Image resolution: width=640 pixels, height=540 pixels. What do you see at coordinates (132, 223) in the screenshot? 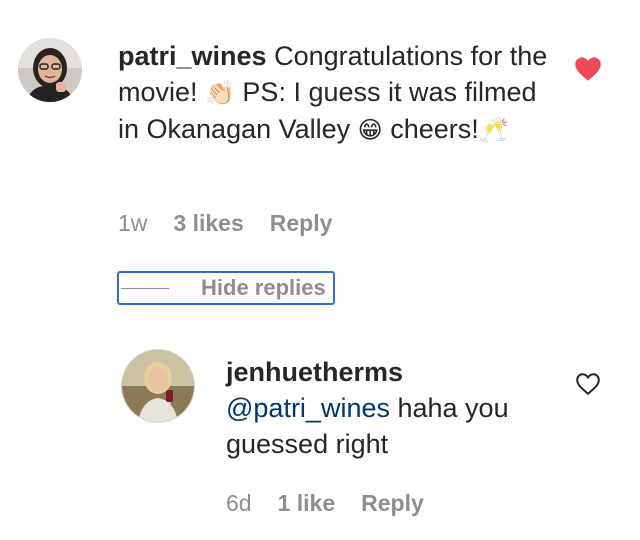
I see `comment-time: 1w` at bounding box center [132, 223].